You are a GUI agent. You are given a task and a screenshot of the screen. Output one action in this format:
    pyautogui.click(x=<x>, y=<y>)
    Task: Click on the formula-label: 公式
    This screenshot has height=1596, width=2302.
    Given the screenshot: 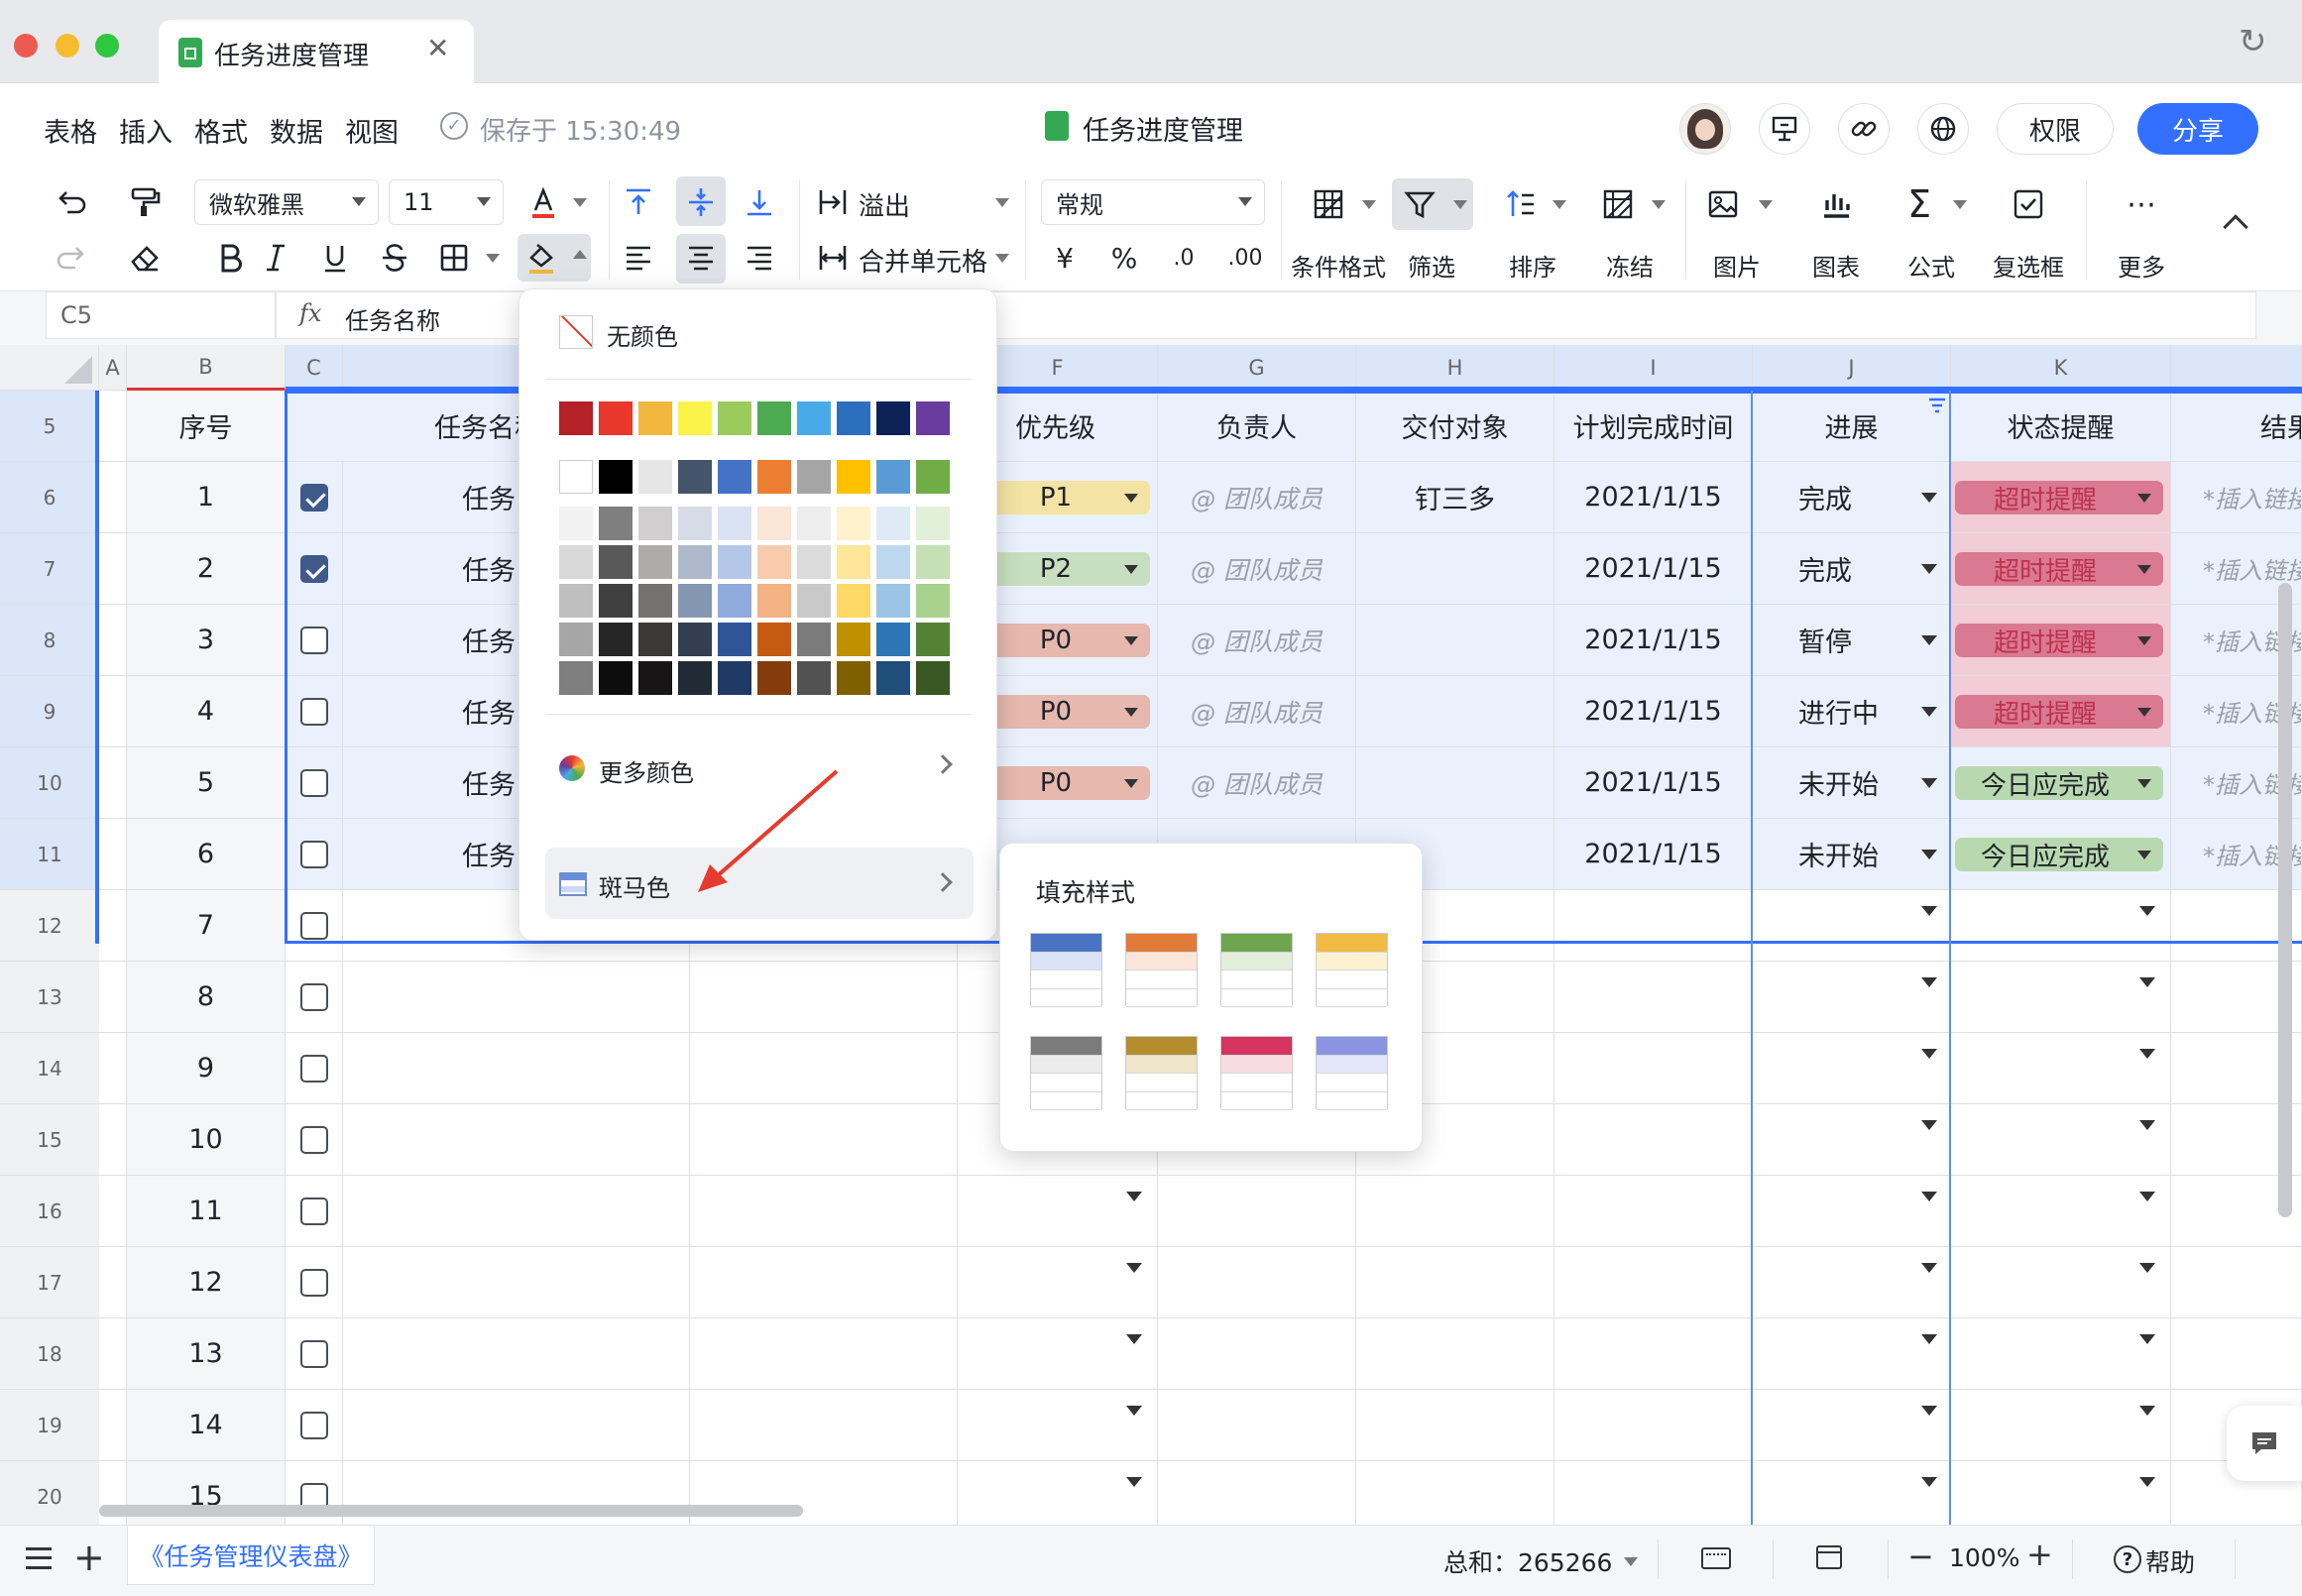 What is the action you would take?
    pyautogui.click(x=1931, y=265)
    